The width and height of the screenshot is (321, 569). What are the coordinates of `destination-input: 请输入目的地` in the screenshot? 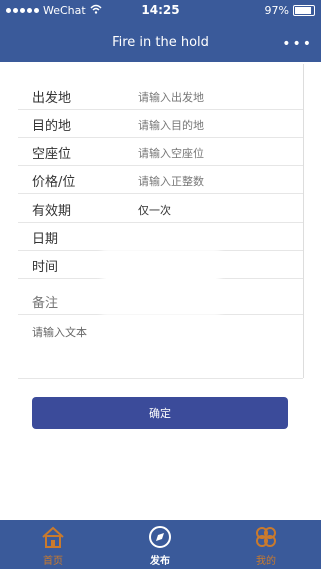 It's located at (171, 125).